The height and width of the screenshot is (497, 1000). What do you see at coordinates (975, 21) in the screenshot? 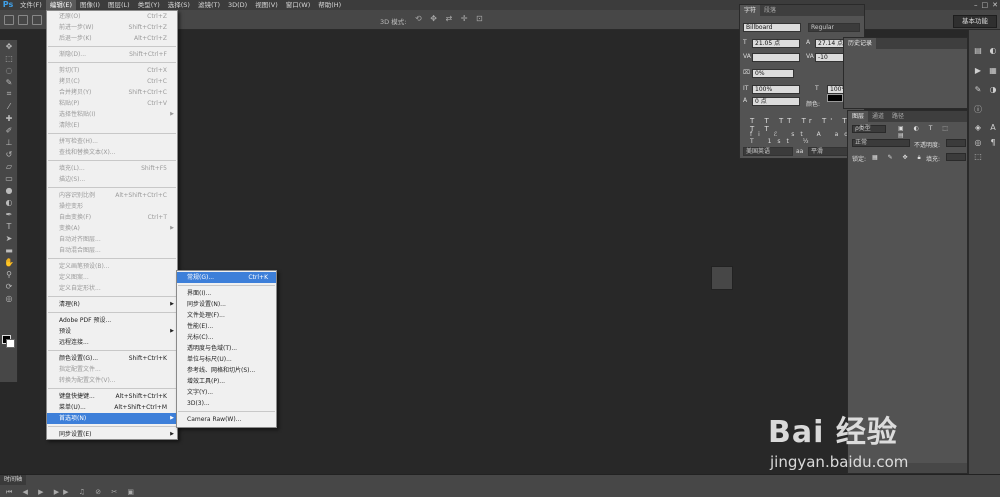
I see `workspace-switcher-button: 基本功能` at bounding box center [975, 21].